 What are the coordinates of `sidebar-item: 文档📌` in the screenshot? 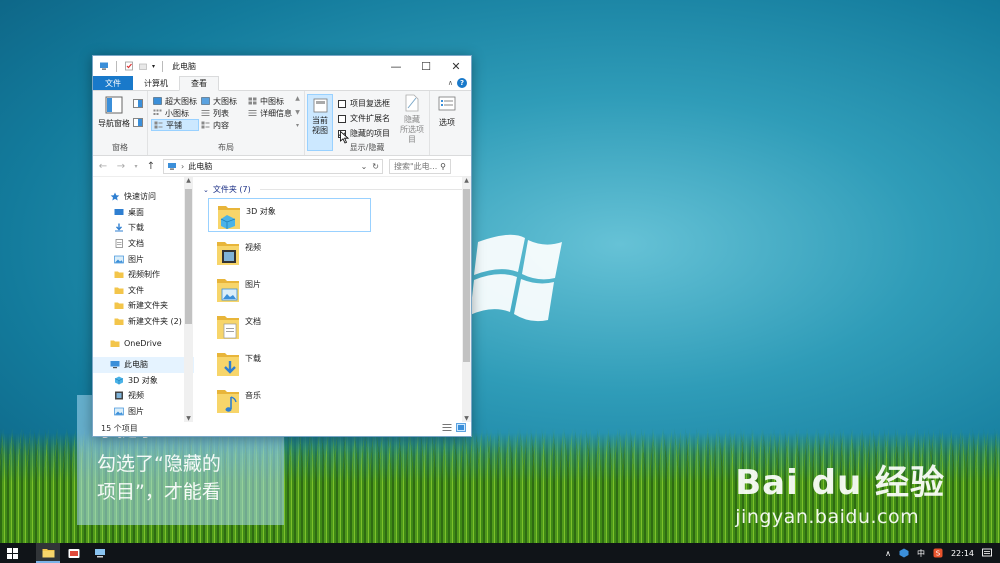 It's located at (143, 244).